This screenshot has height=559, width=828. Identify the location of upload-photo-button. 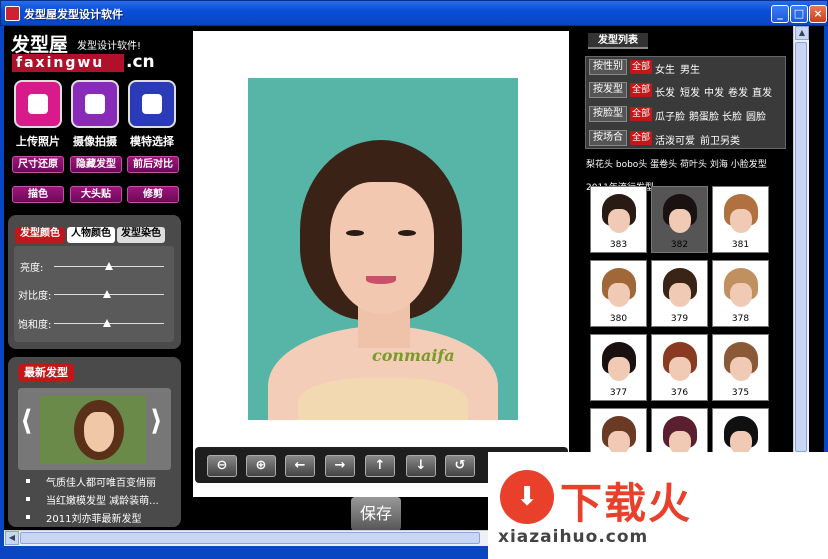
(38, 104).